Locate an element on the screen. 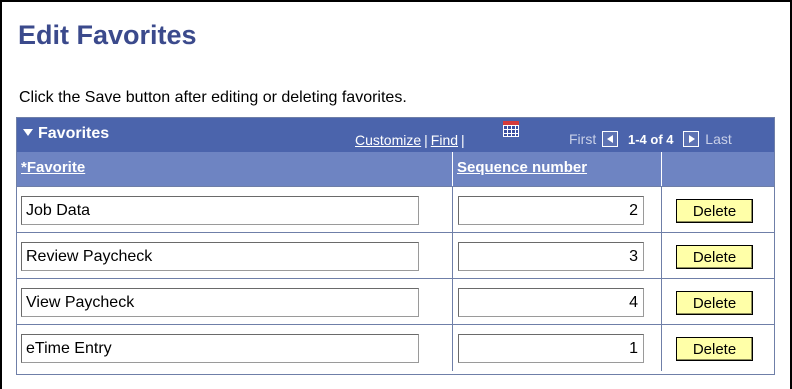  page-title: Edit Favorites is located at coordinates (107, 35).